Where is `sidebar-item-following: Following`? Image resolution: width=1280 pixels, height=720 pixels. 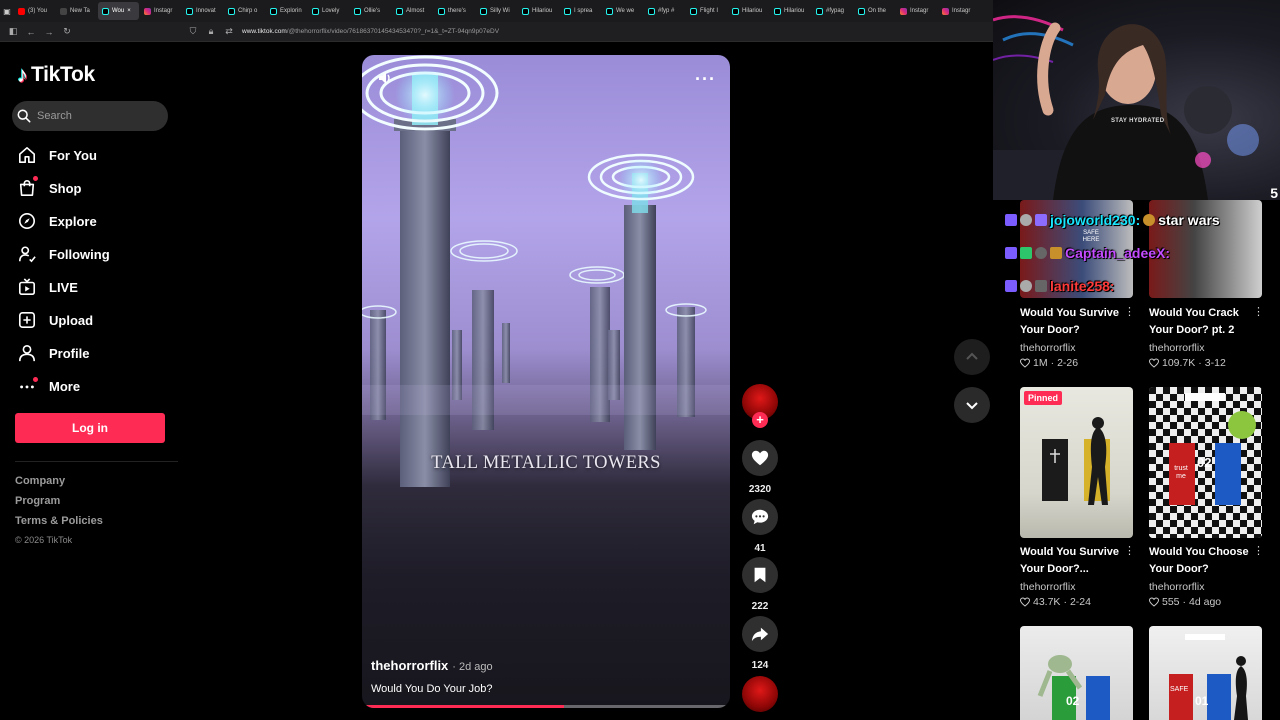
sidebar-item-following: Following is located at coordinates (64, 254).